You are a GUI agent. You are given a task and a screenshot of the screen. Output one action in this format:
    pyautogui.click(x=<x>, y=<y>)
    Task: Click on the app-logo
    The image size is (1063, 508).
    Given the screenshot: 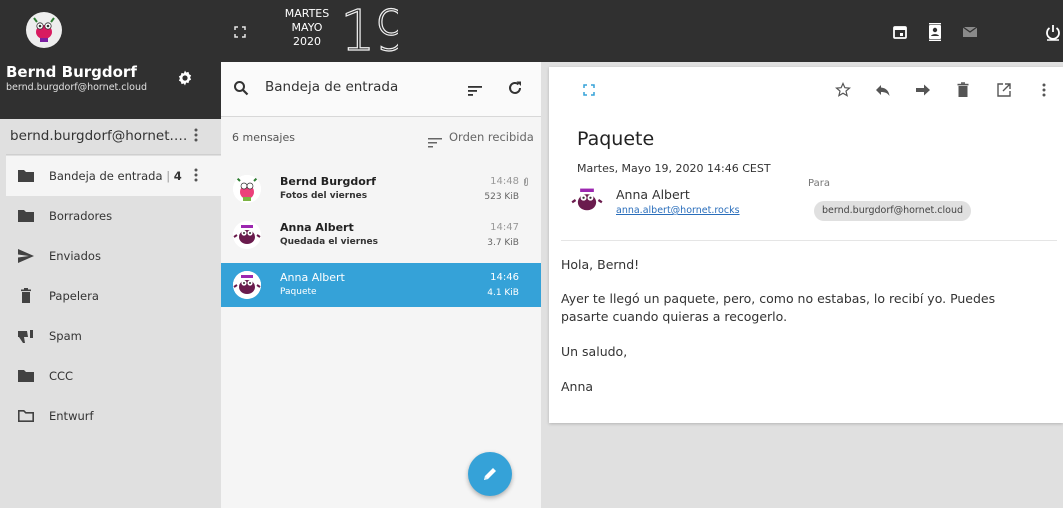 What is the action you would take?
    pyautogui.click(x=44, y=30)
    